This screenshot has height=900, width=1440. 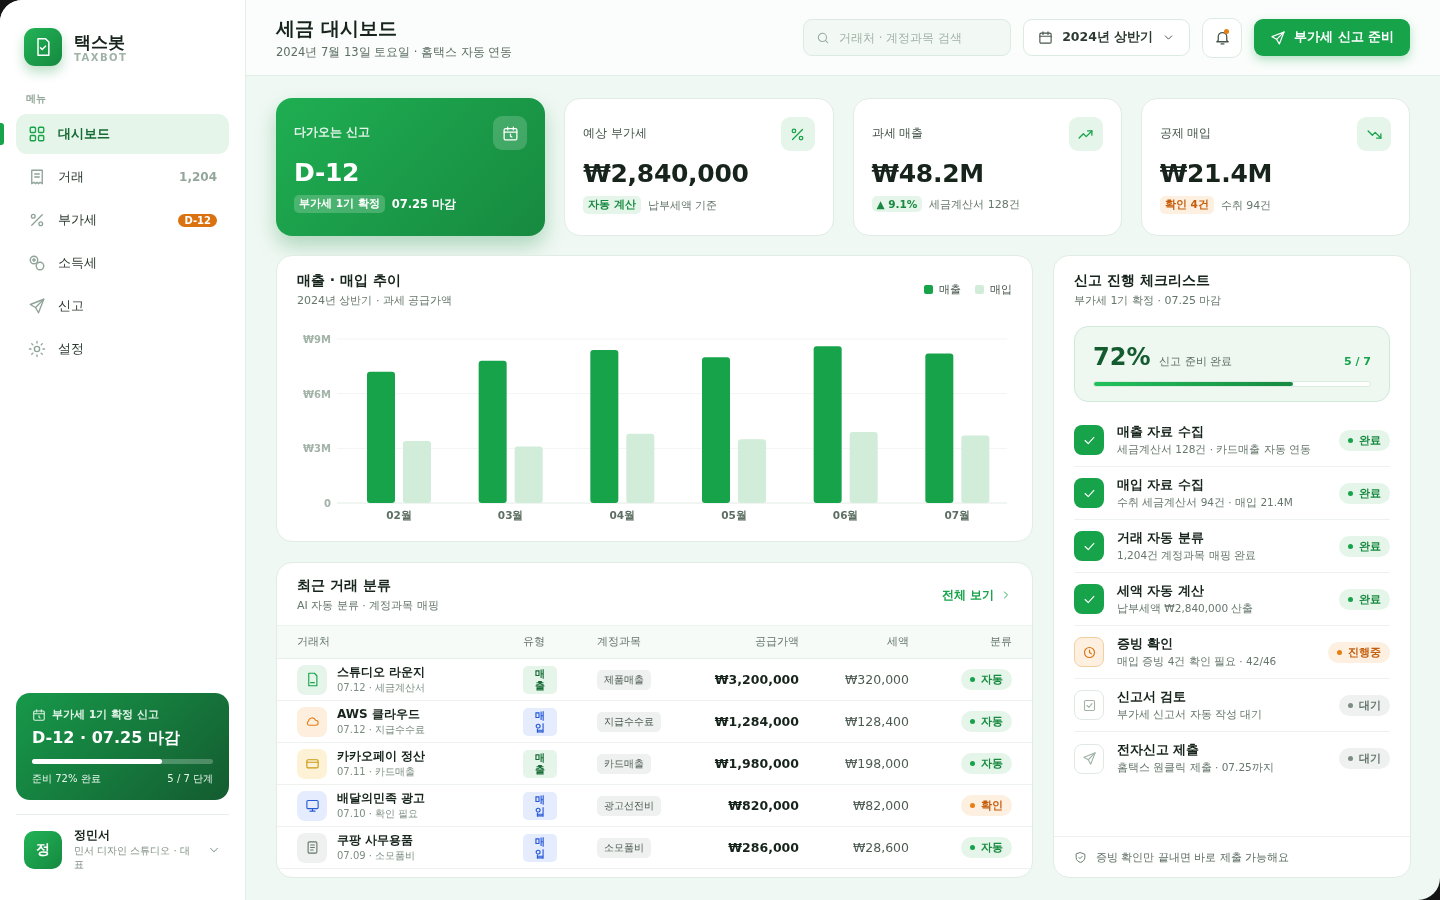 What do you see at coordinates (122, 349) in the screenshot?
I see `sidebar-item: 설정` at bounding box center [122, 349].